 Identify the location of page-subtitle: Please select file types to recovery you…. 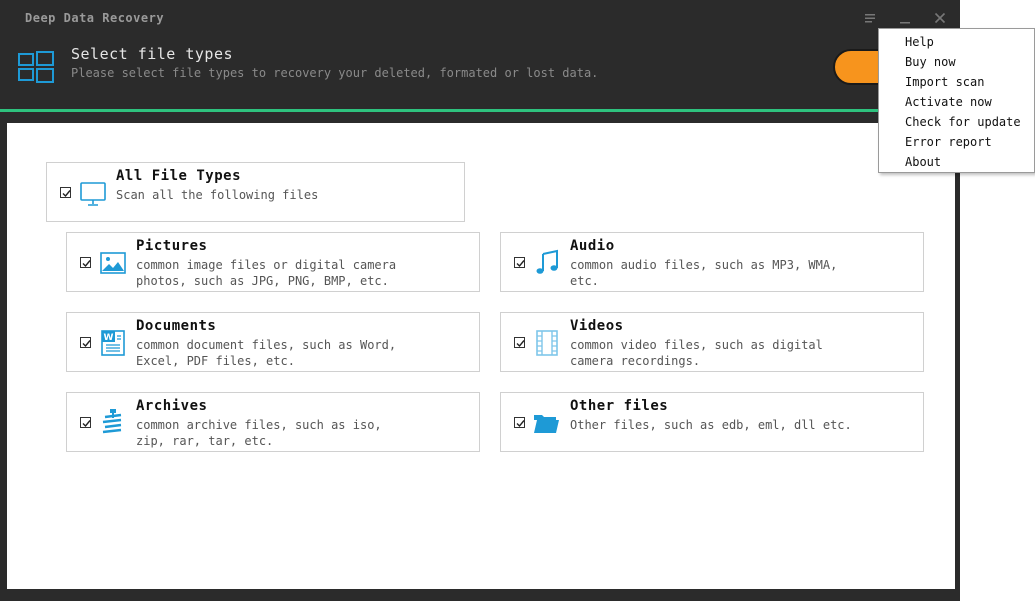
(335, 73).